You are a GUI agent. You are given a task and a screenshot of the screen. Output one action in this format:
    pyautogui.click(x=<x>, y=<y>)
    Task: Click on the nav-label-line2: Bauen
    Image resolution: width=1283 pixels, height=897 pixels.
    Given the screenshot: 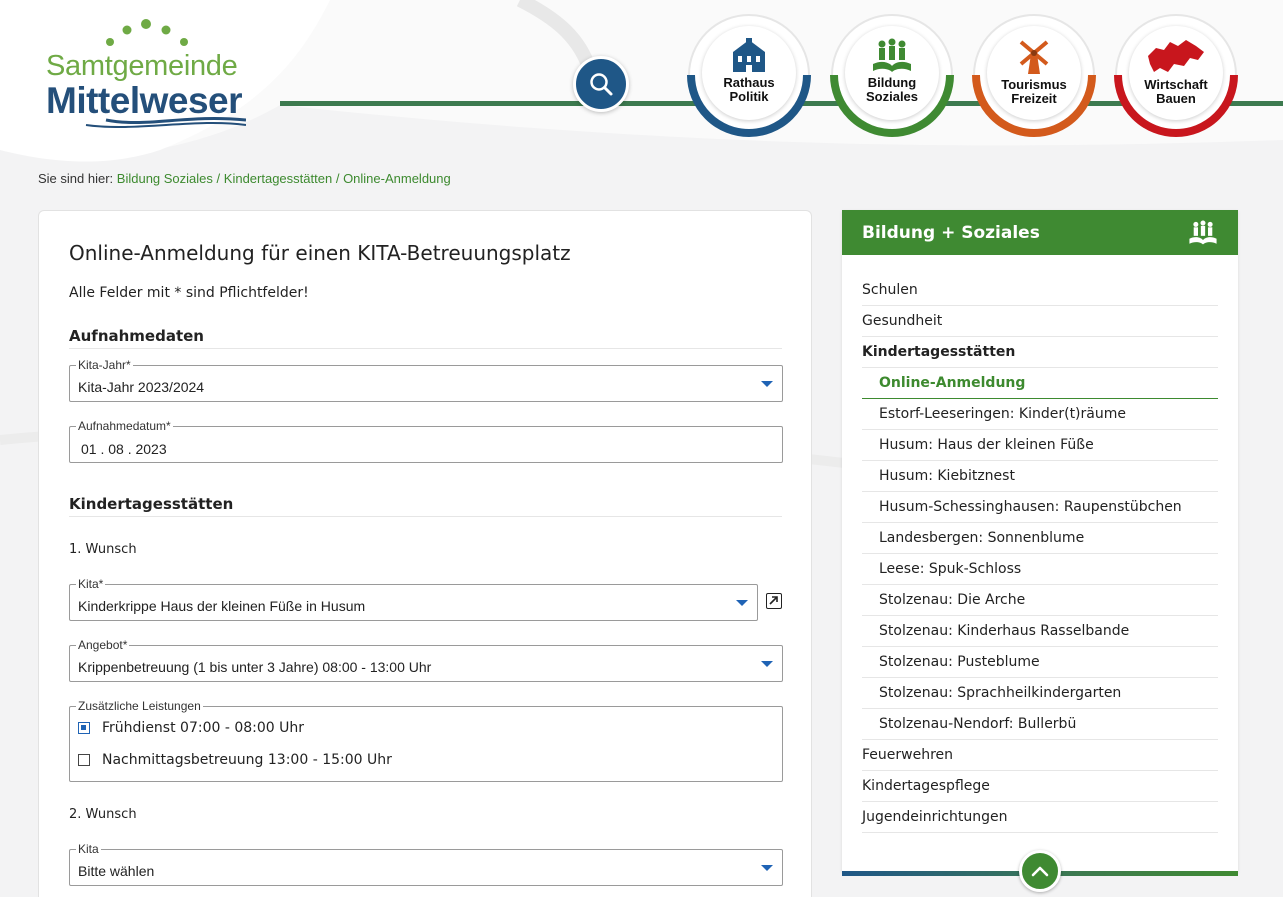 What is the action you would take?
    pyautogui.click(x=1176, y=98)
    